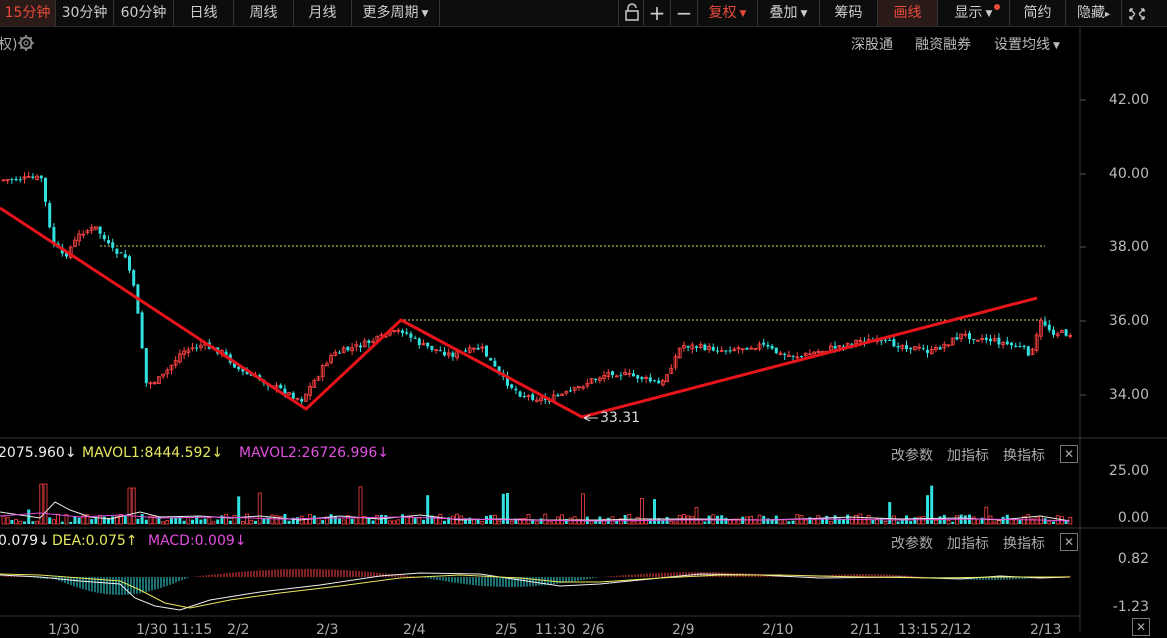  What do you see at coordinates (968, 455) in the screenshot?
I see `volume-add-indicator-button: 加指标` at bounding box center [968, 455].